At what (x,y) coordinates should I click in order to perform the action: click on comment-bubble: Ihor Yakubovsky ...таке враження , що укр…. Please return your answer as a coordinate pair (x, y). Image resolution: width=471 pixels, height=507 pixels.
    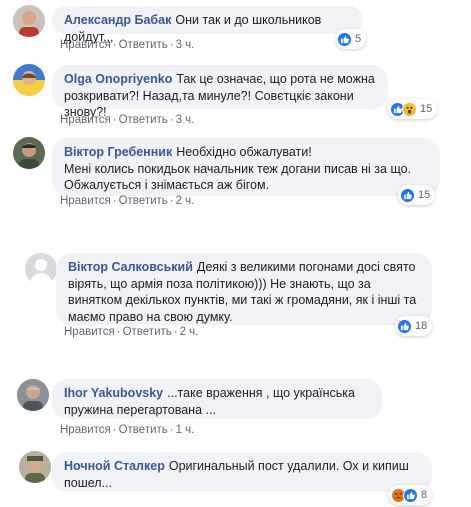
    Looking at the image, I should click on (217, 399).